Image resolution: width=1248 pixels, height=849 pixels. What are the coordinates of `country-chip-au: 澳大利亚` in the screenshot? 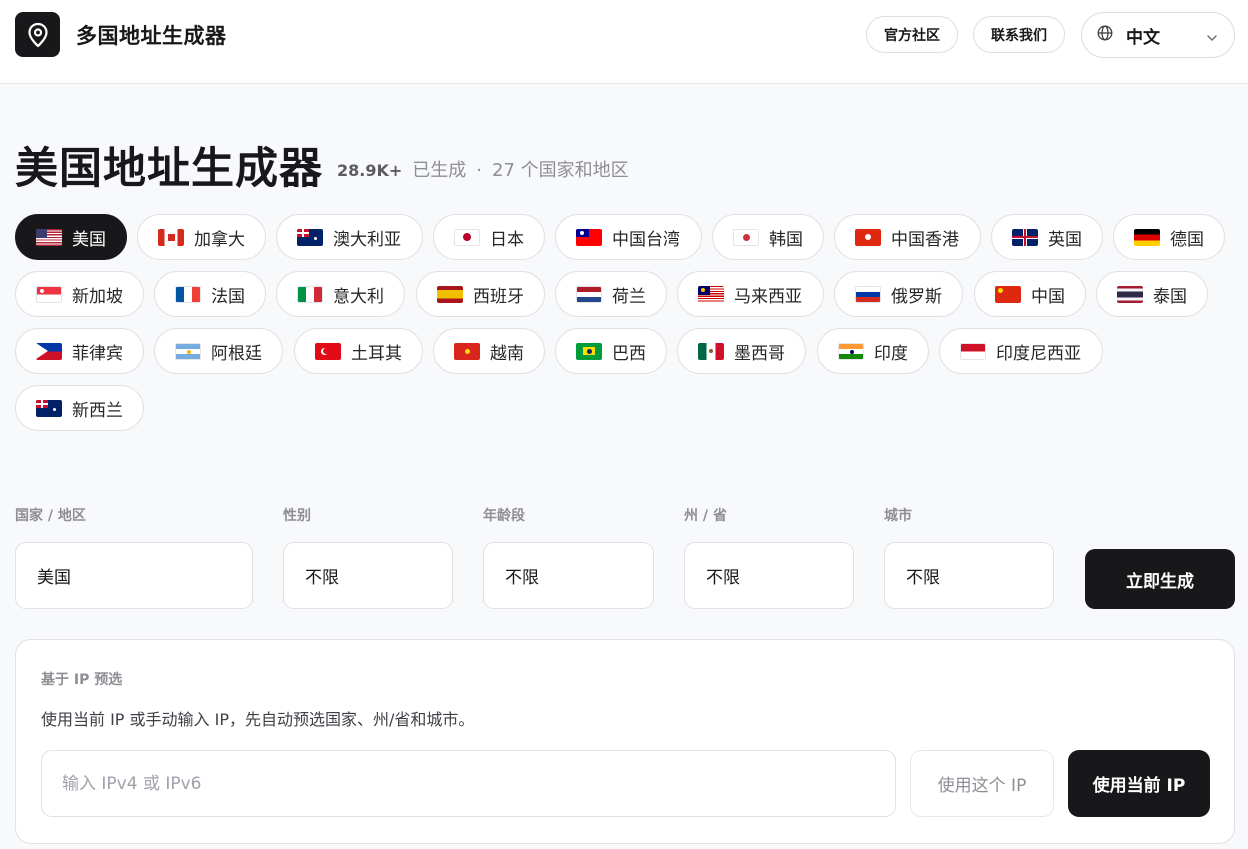 It's located at (349, 237).